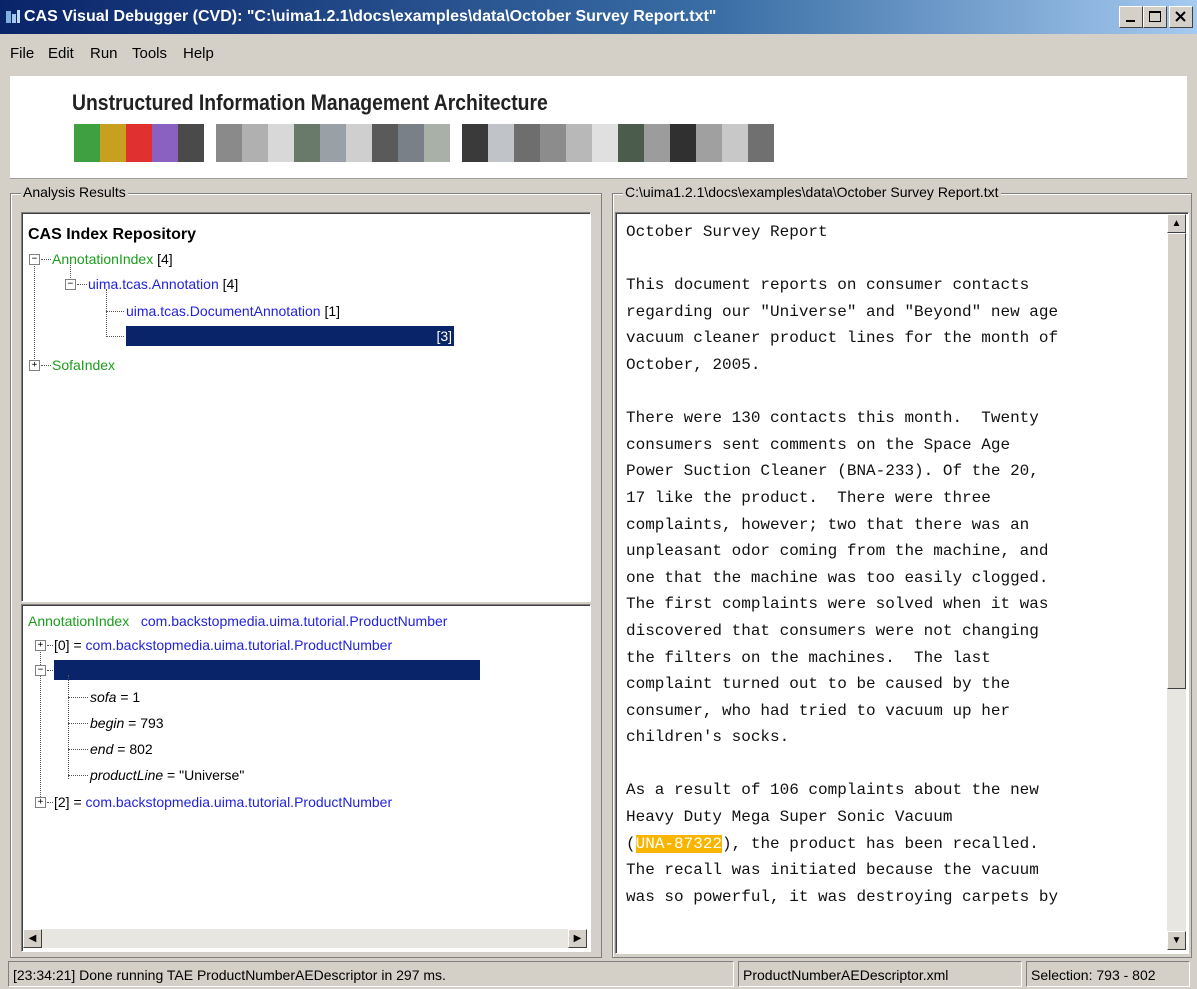 This screenshot has height=989, width=1197. What do you see at coordinates (127, 723) in the screenshot?
I see `feature-begin: begin = 793` at bounding box center [127, 723].